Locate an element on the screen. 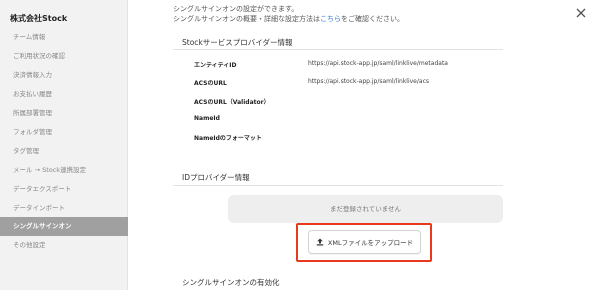 Image resolution: width=600 pixels, height=290 pixels. enable-section-title: シングルサインオンの有効化 is located at coordinates (231, 282).